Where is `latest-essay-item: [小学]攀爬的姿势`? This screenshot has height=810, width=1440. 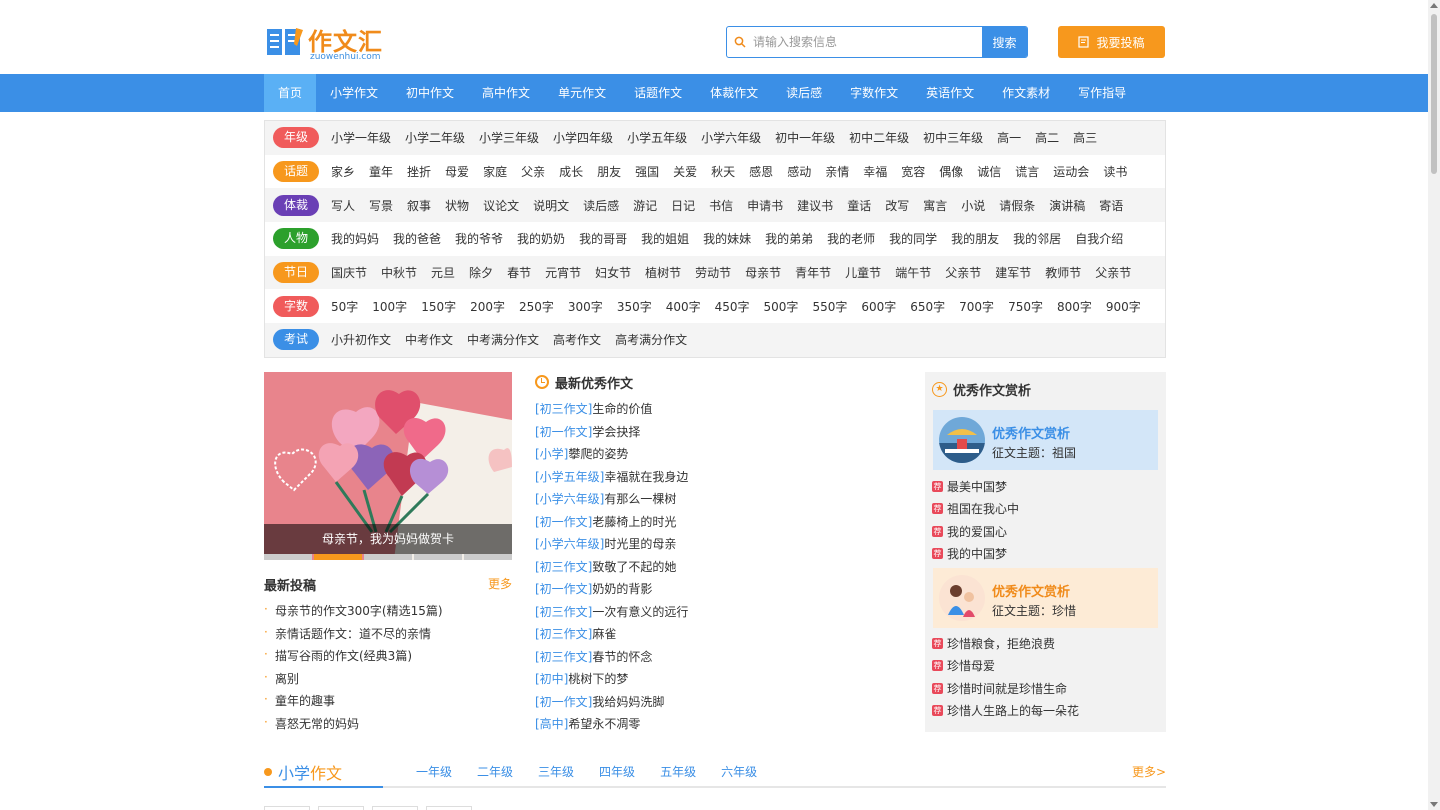 latest-essay-item: [小学]攀爬的姿势 is located at coordinates (720, 456).